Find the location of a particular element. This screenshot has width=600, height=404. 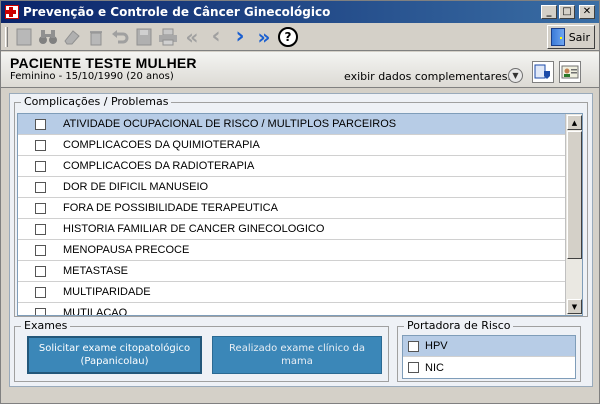

list-scrollbar: ▲ ▼ is located at coordinates (573, 214).